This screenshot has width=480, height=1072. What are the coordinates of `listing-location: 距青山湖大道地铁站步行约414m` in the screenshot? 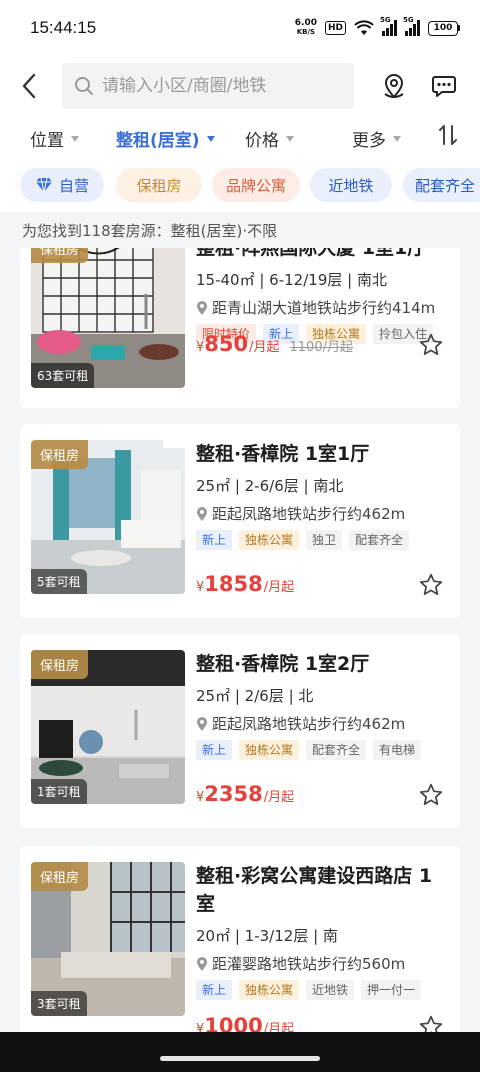 It's located at (322, 308).